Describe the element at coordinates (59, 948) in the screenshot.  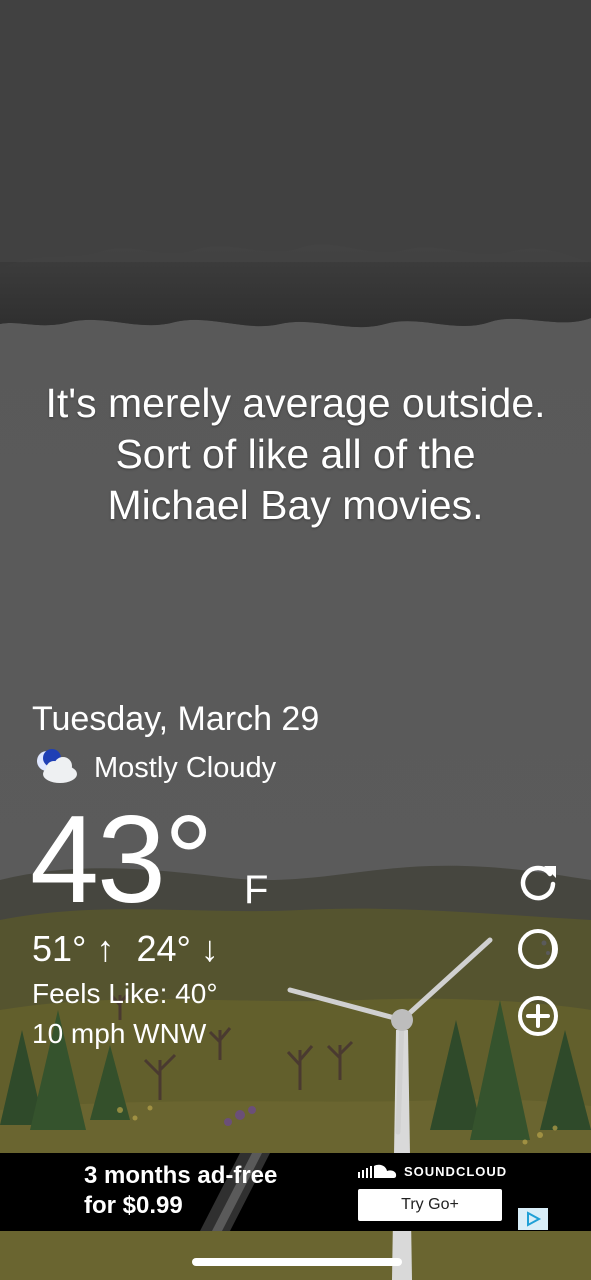
I see `high-temperature: 51°` at that location.